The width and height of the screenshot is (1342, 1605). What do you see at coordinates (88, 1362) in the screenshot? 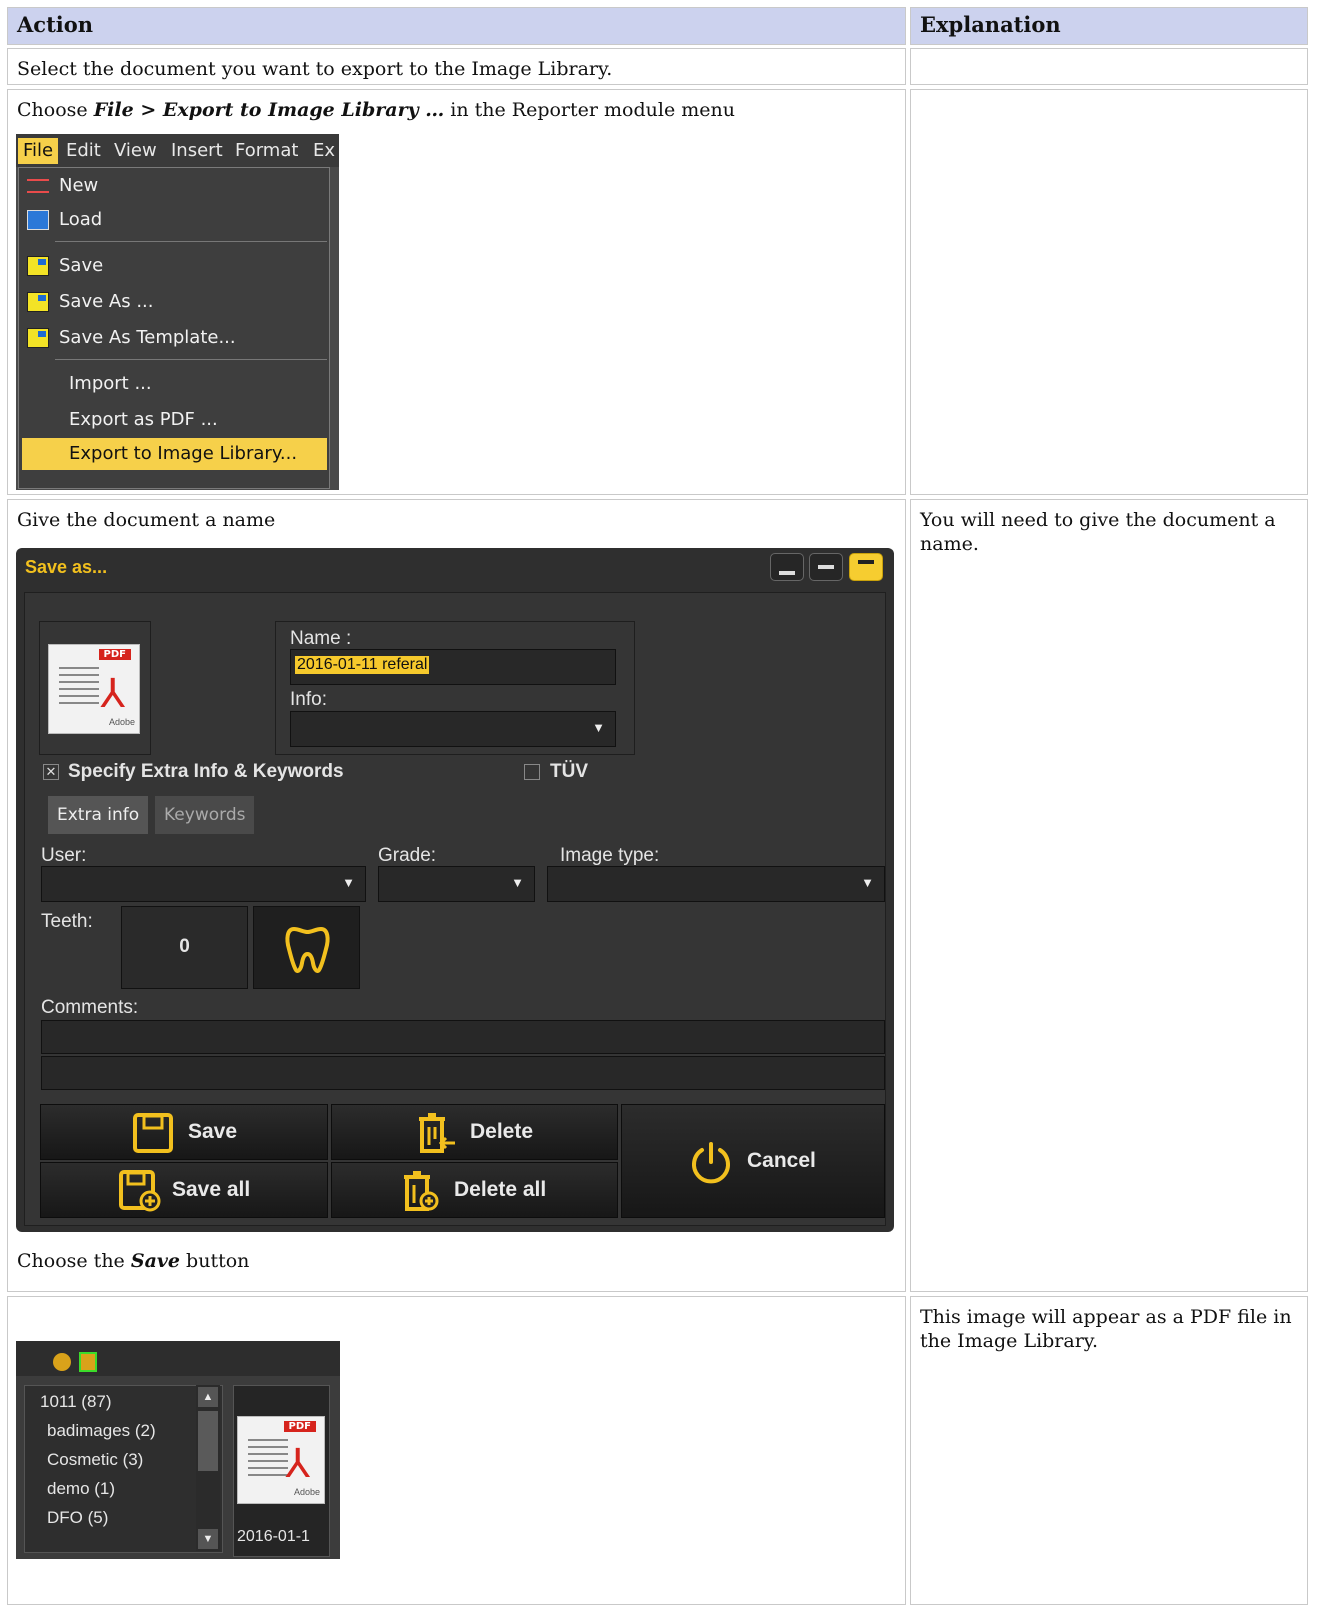
I see `document-icon` at bounding box center [88, 1362].